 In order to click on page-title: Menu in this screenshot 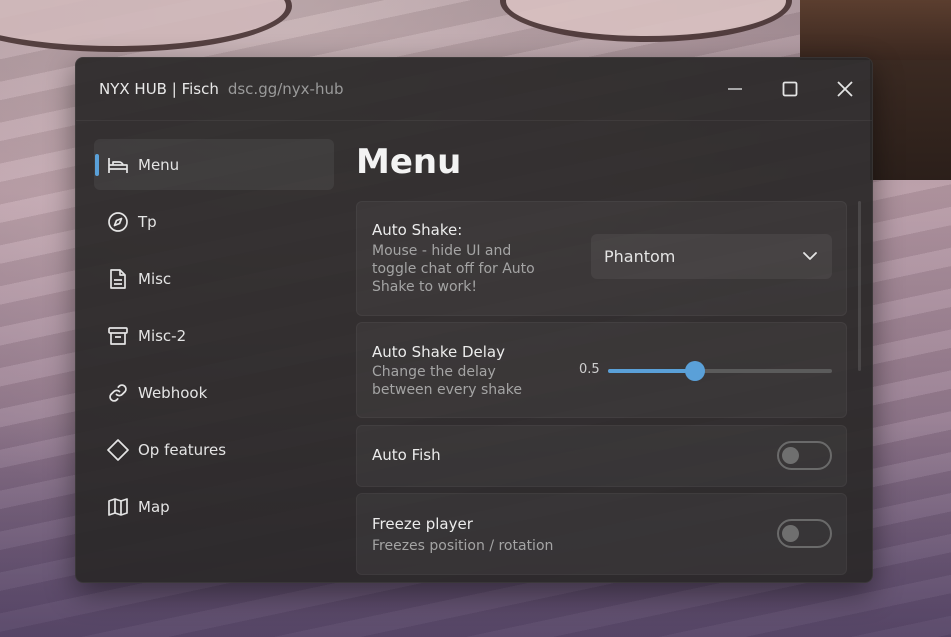, I will do `click(409, 162)`.